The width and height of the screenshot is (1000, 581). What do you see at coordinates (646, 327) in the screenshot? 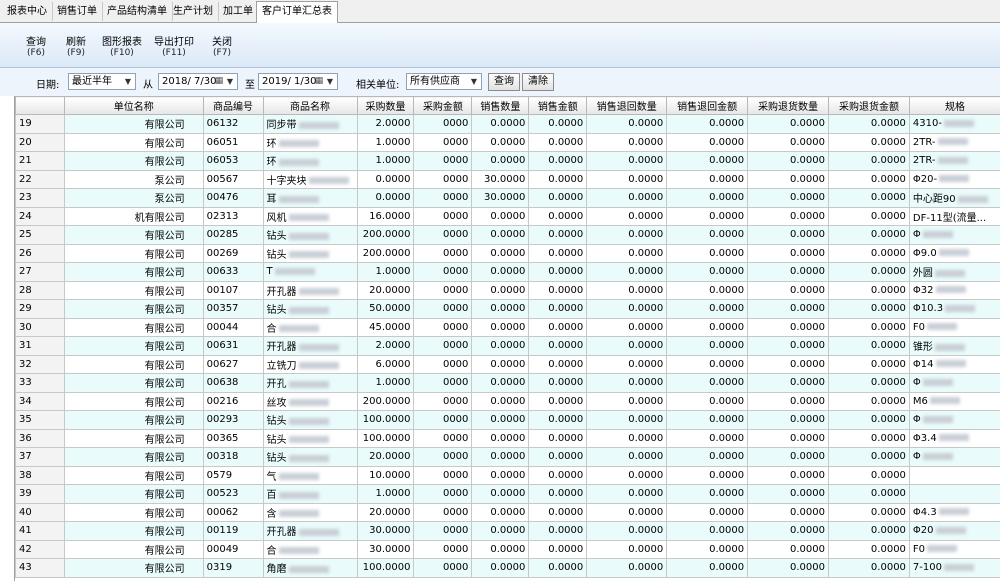
I see `cell-rq-text: 0.0000` at bounding box center [646, 327].